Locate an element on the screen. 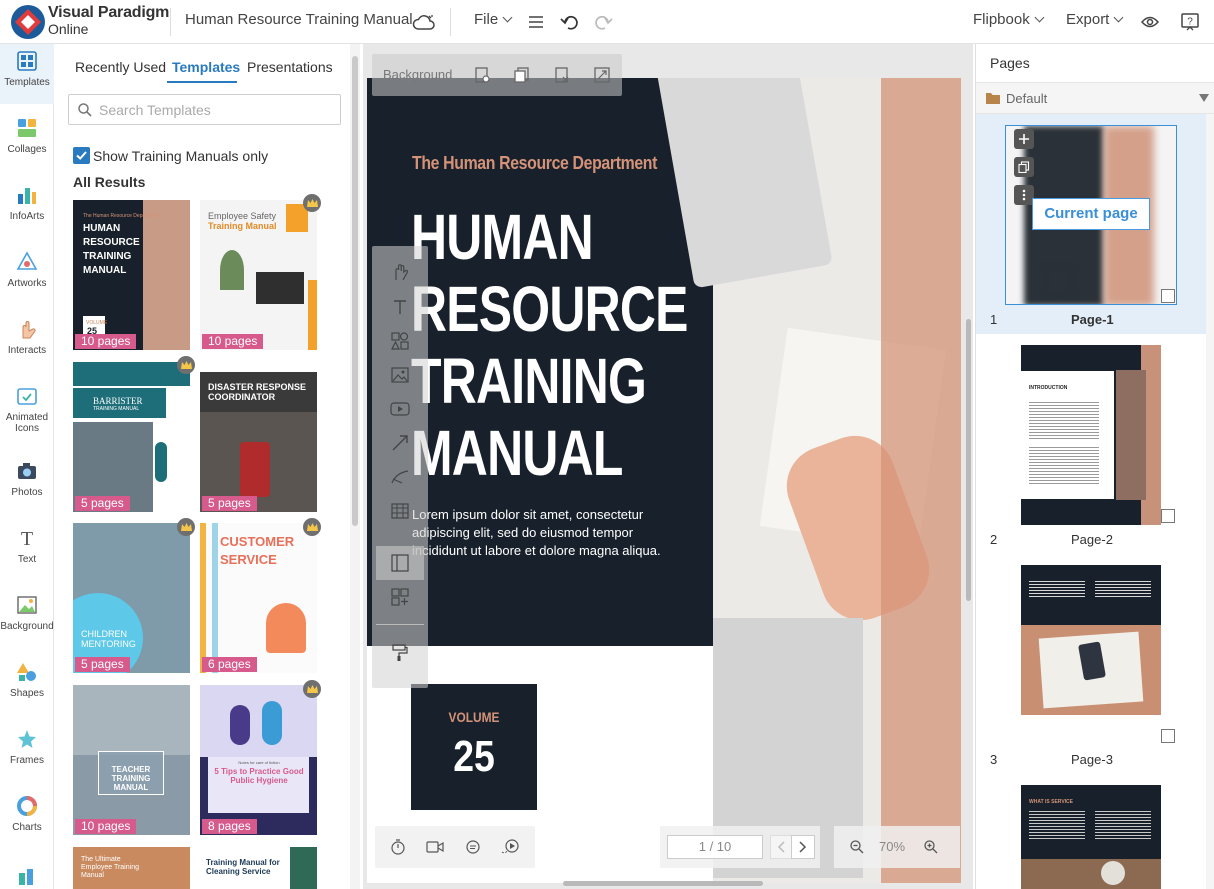 This screenshot has height=889, width=1214. background-label: Background is located at coordinates (417, 74).